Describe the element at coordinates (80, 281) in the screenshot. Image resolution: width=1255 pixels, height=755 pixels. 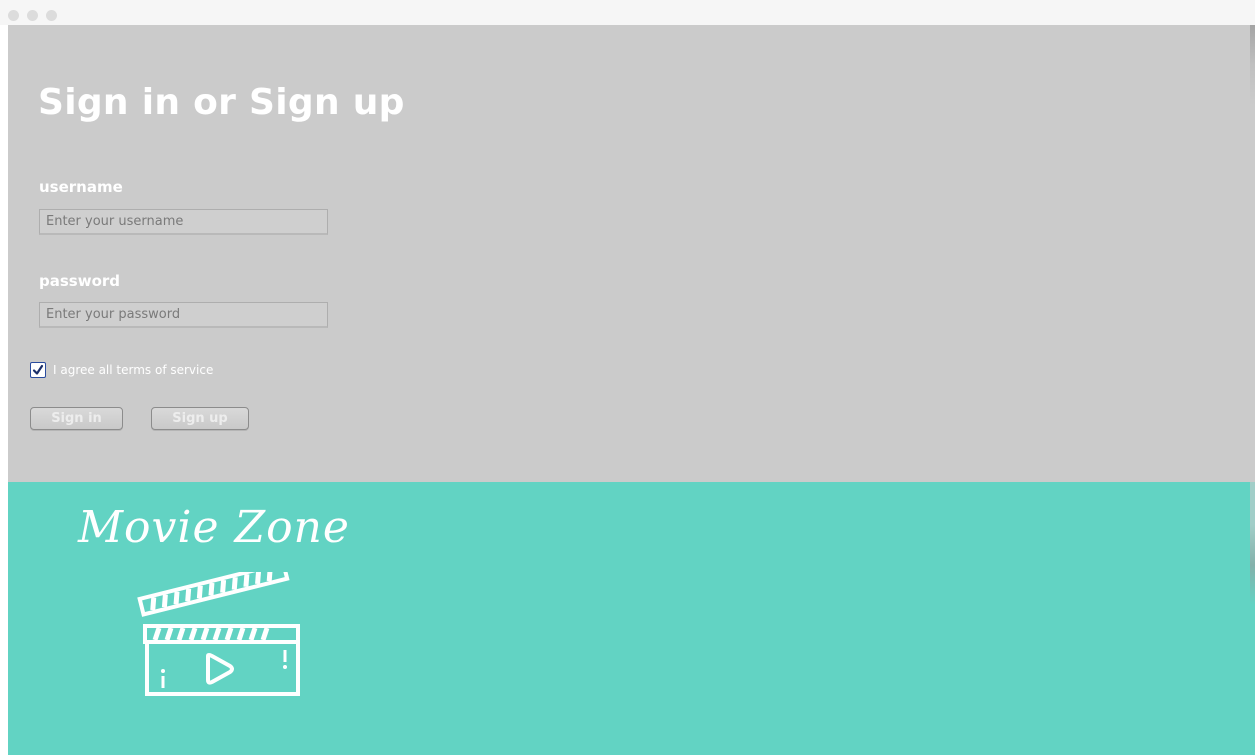
I see `password-label: password` at that location.